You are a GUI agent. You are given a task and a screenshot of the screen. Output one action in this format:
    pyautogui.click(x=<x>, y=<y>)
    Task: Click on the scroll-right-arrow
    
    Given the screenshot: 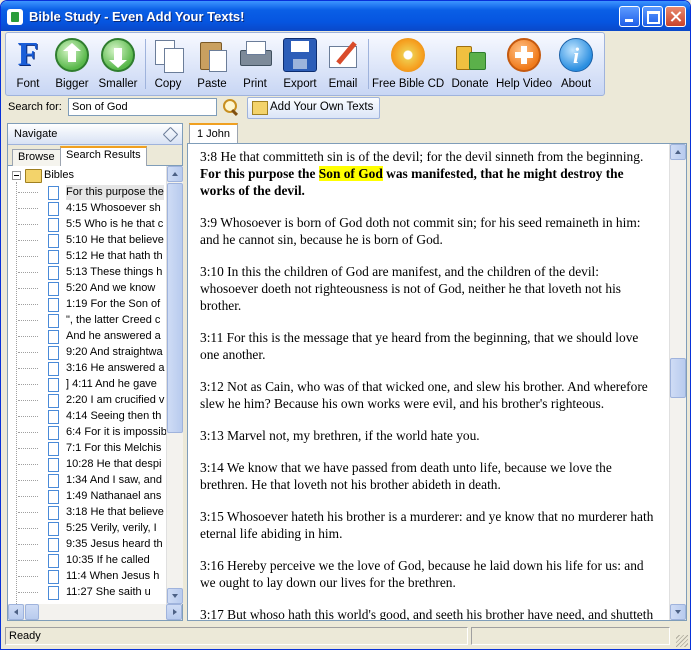 What is the action you would take?
    pyautogui.click(x=174, y=612)
    